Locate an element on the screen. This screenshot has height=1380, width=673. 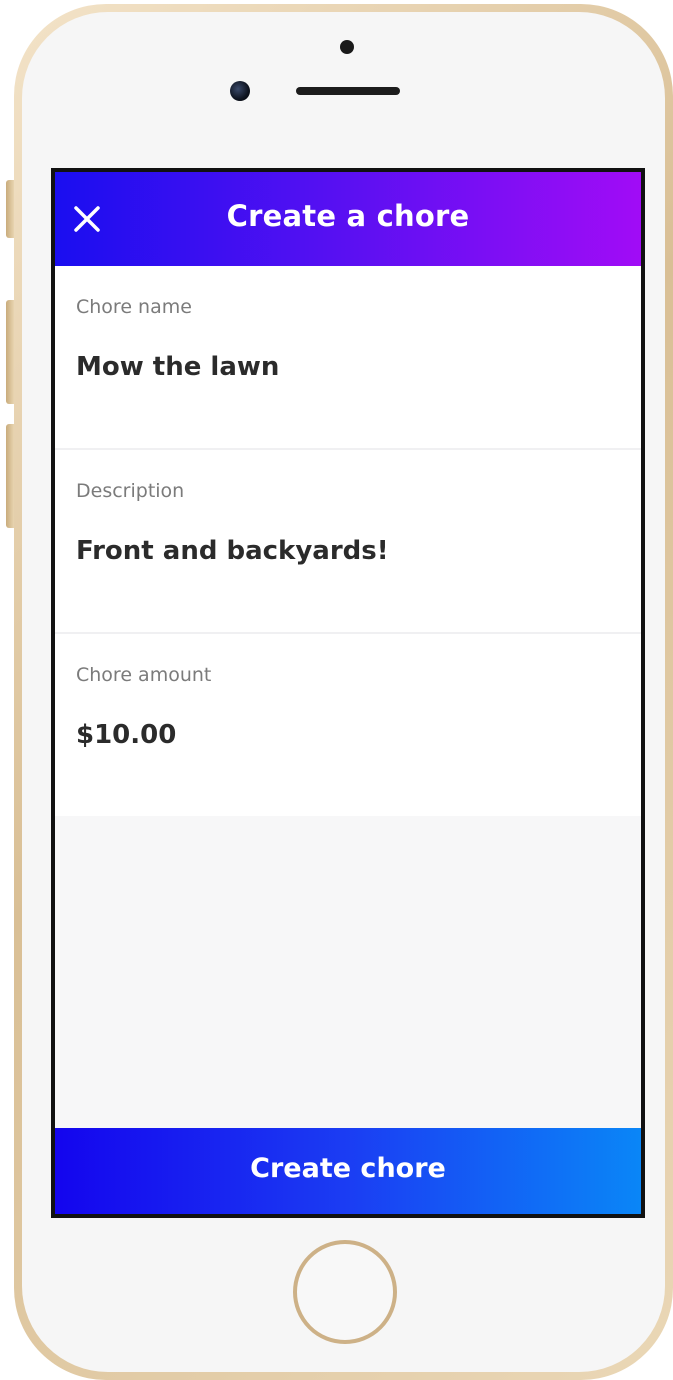
chore-name-label: Chore name is located at coordinates (134, 307).